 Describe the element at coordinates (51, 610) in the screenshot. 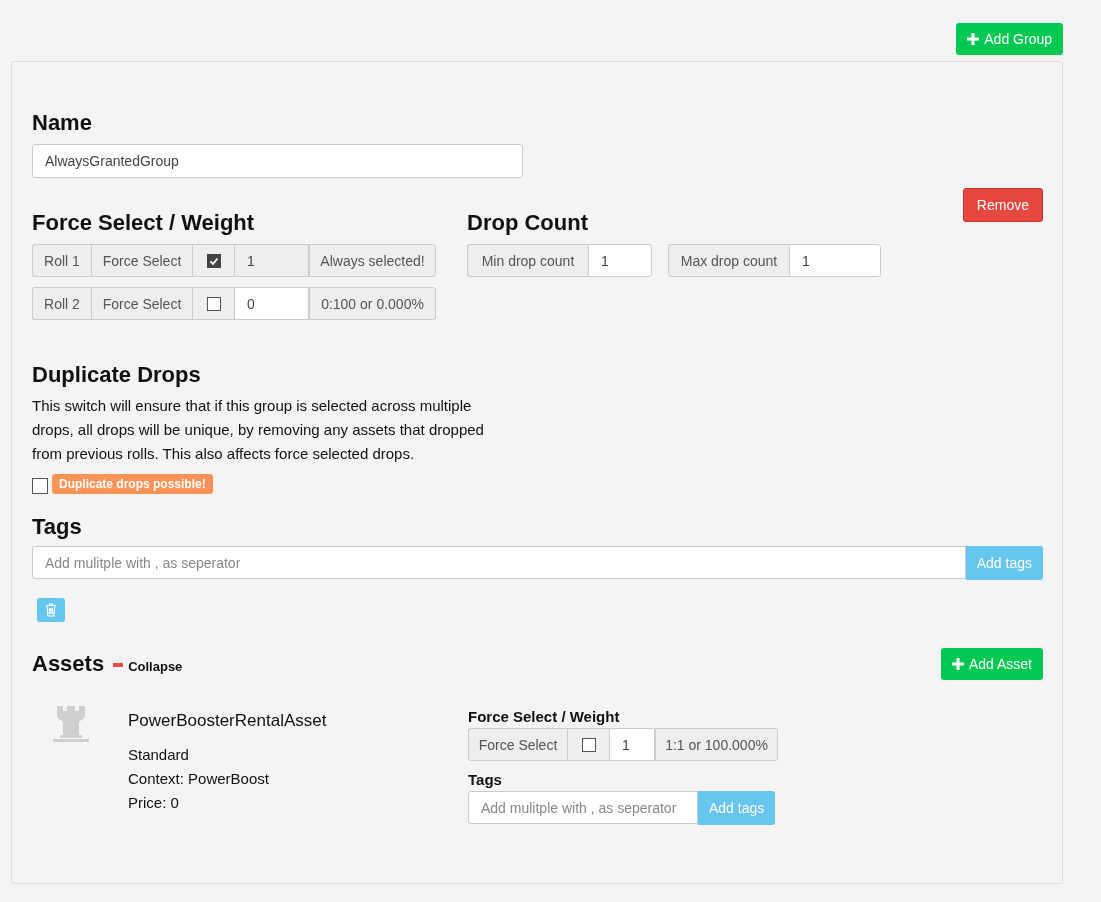

I see `trash-icon` at that location.